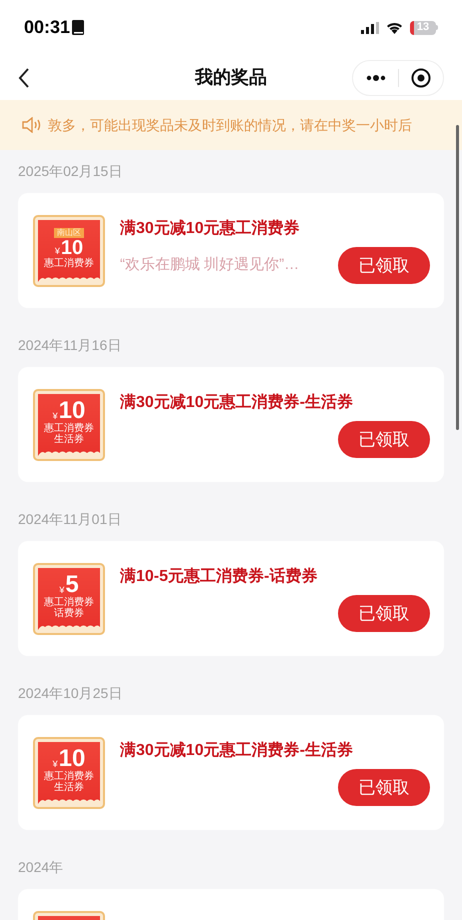 Image resolution: width=462 pixels, height=920 pixels. What do you see at coordinates (47, 27) in the screenshot?
I see `clock-time: 00:31` at bounding box center [47, 27].